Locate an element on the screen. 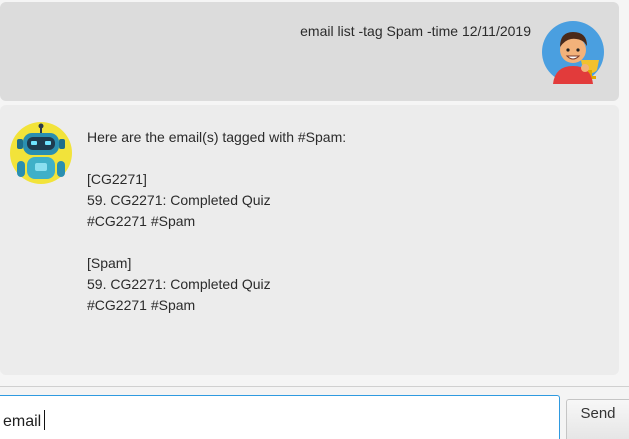 This screenshot has width=629, height=439. command-input-value: email is located at coordinates (22, 421).